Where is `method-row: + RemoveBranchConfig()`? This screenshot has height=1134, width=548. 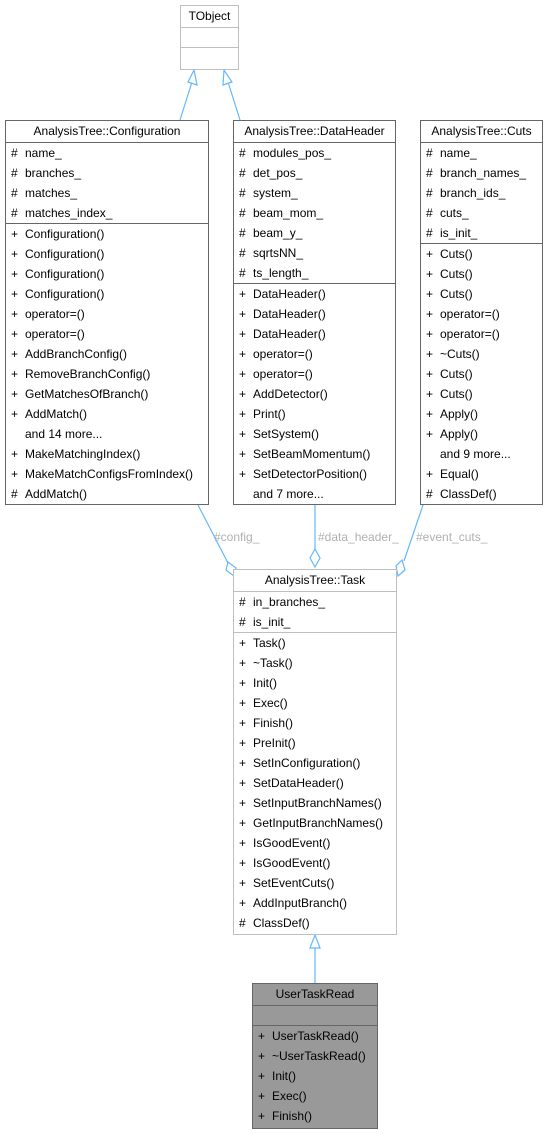 method-row: + RemoveBranchConfig() is located at coordinates (107, 374).